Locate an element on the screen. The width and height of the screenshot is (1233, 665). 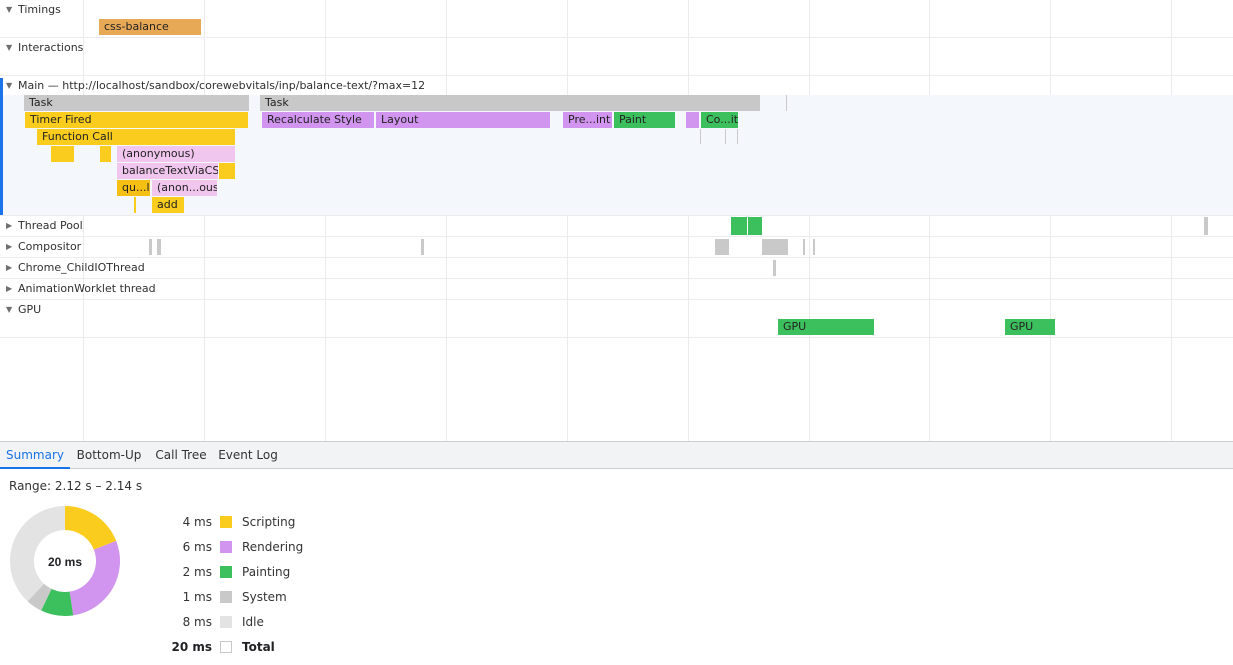
main-thread-selection-bar is located at coordinates (1, 146).